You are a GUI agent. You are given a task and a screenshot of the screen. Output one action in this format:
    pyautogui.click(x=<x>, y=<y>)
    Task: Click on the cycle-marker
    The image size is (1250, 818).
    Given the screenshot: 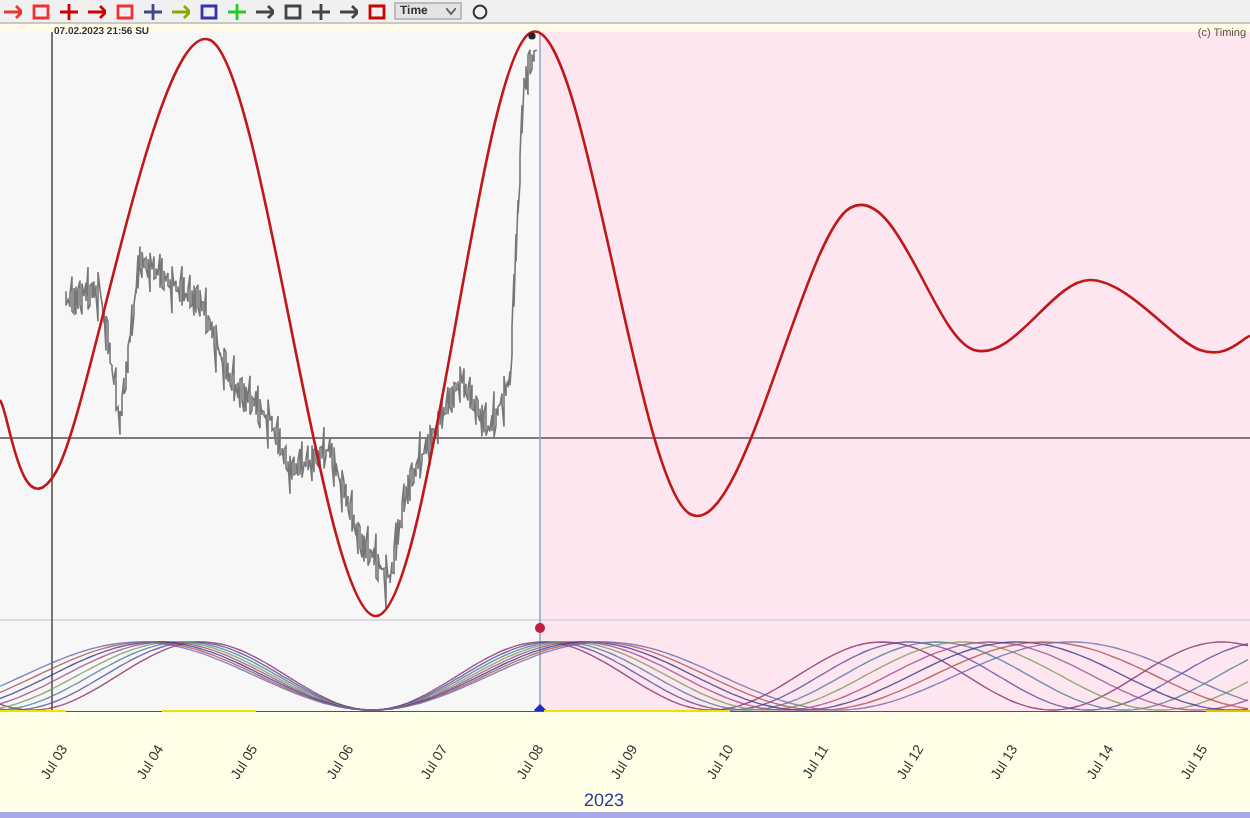 What is the action you would take?
    pyautogui.click(x=540, y=628)
    